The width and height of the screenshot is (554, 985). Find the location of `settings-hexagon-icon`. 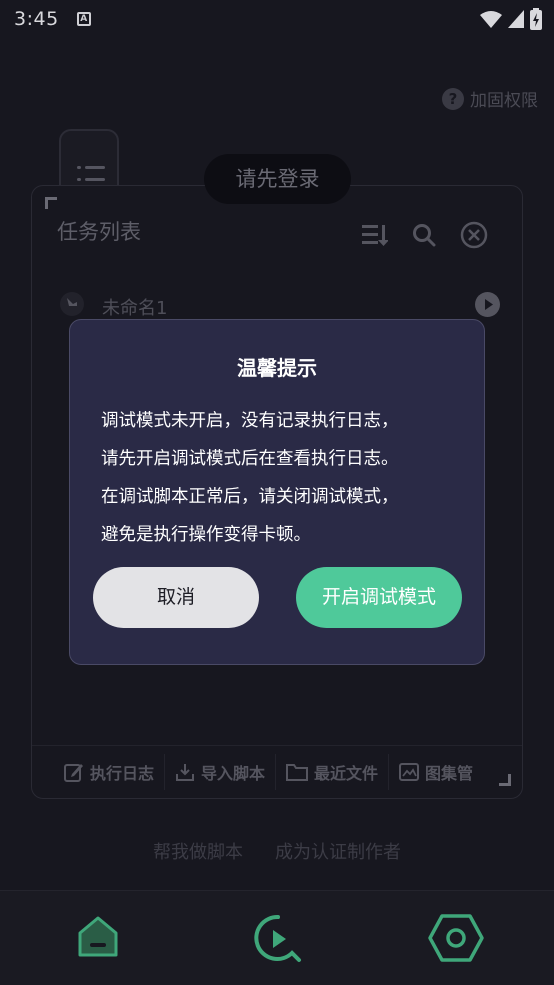

settings-hexagon-icon is located at coordinates (456, 938).